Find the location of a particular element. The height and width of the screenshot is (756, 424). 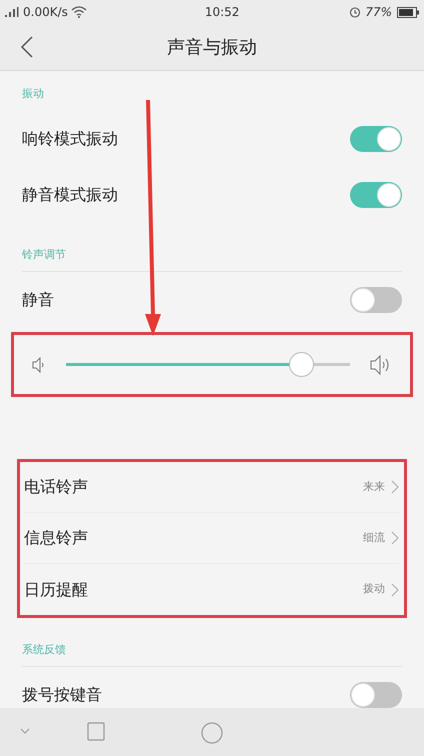

section-title: 系统反馈 is located at coordinates (44, 650).